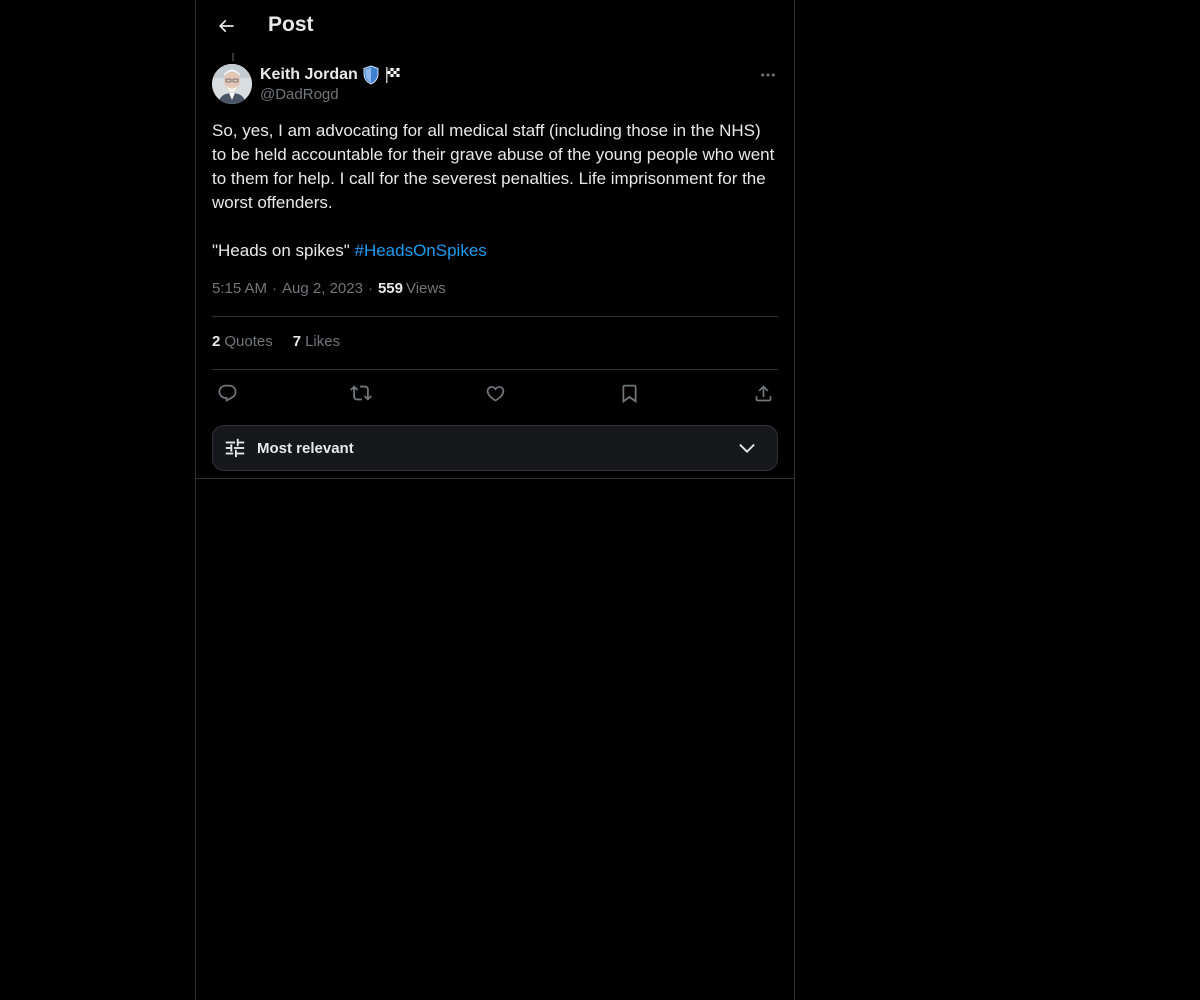  I want to click on shield-icon, so click(371, 75).